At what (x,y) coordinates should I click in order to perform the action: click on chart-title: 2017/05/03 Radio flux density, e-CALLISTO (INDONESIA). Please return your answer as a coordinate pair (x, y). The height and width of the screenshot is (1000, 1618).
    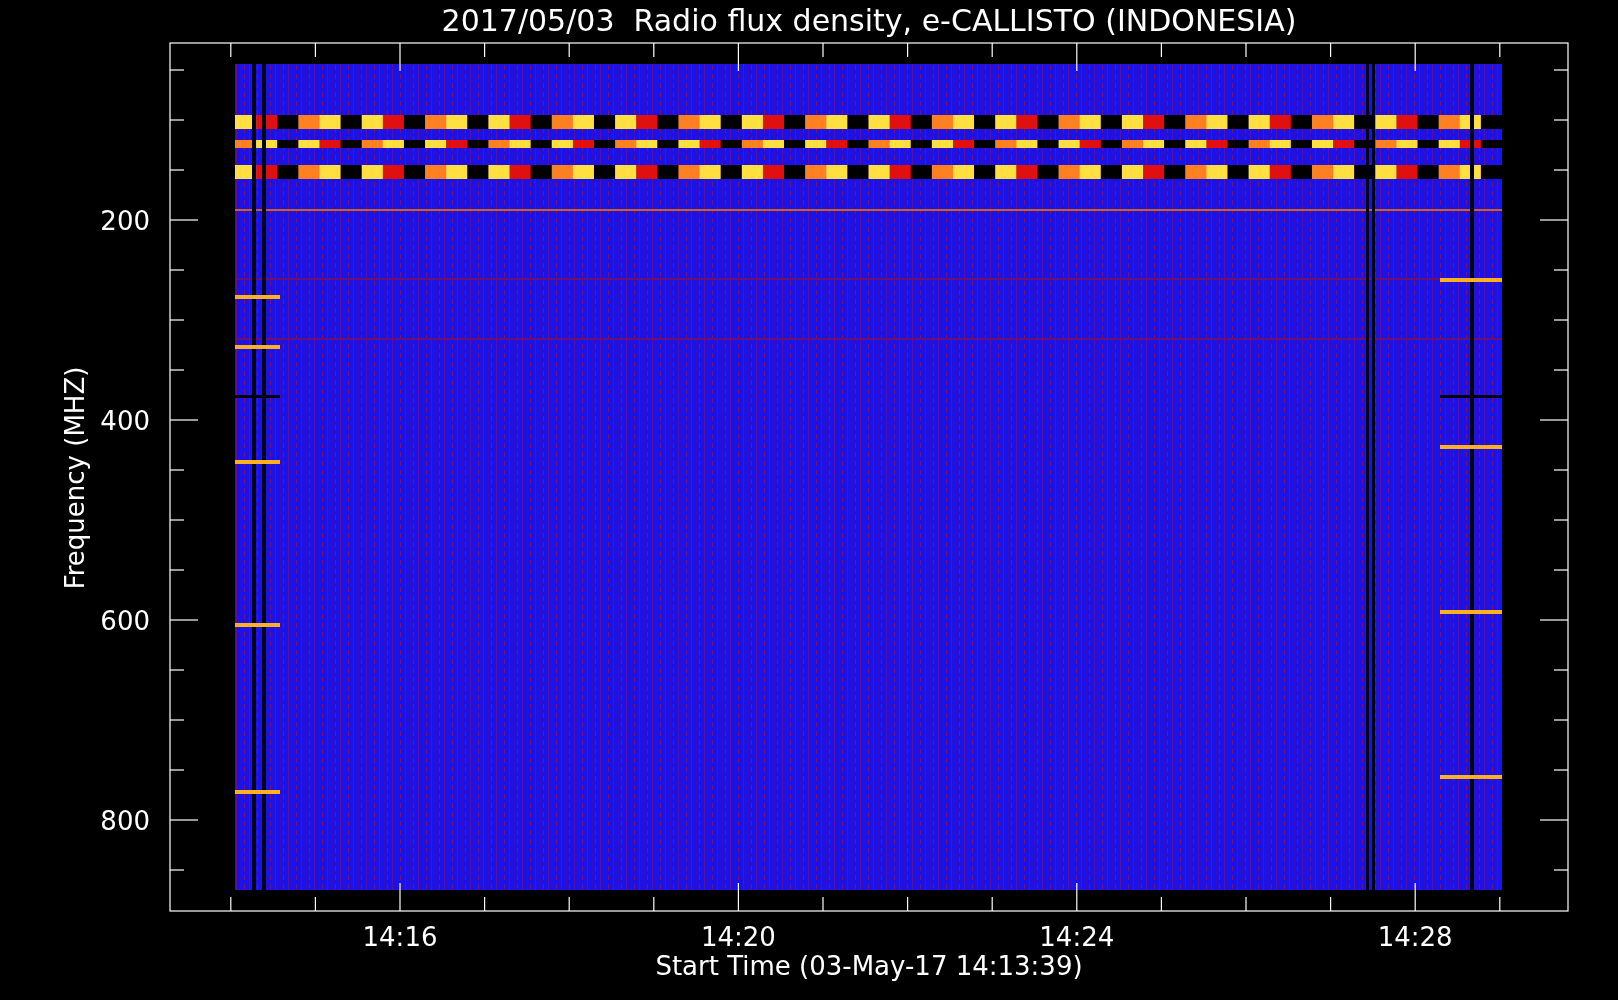
    Looking at the image, I should click on (869, 20).